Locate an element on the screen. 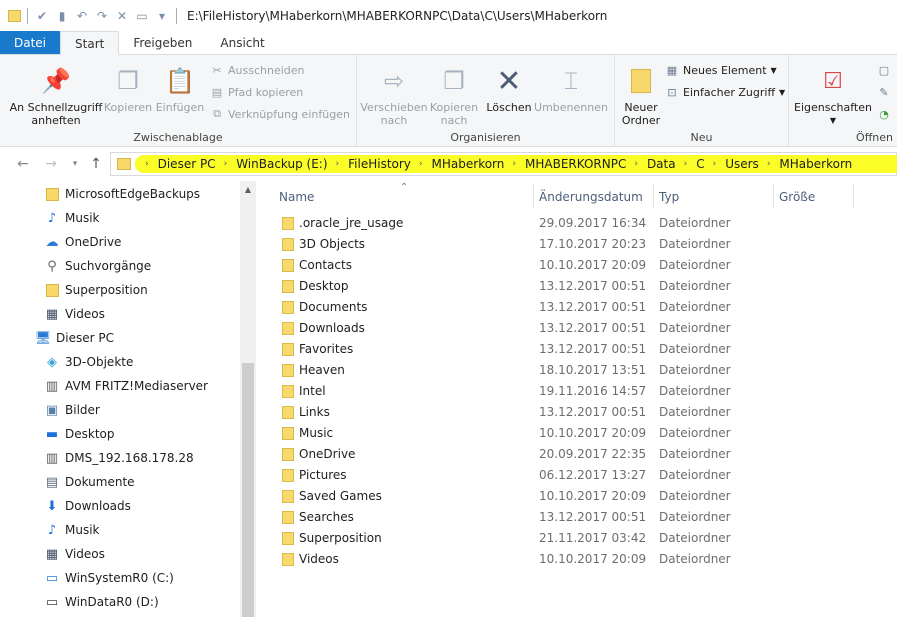  rename-button: ⌶ Umbenennen is located at coordinates (571, 90).